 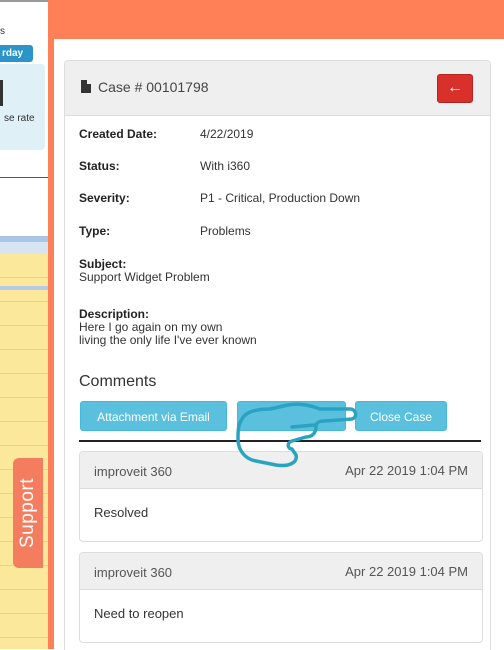 I want to click on type-value: Problems, so click(x=225, y=231).